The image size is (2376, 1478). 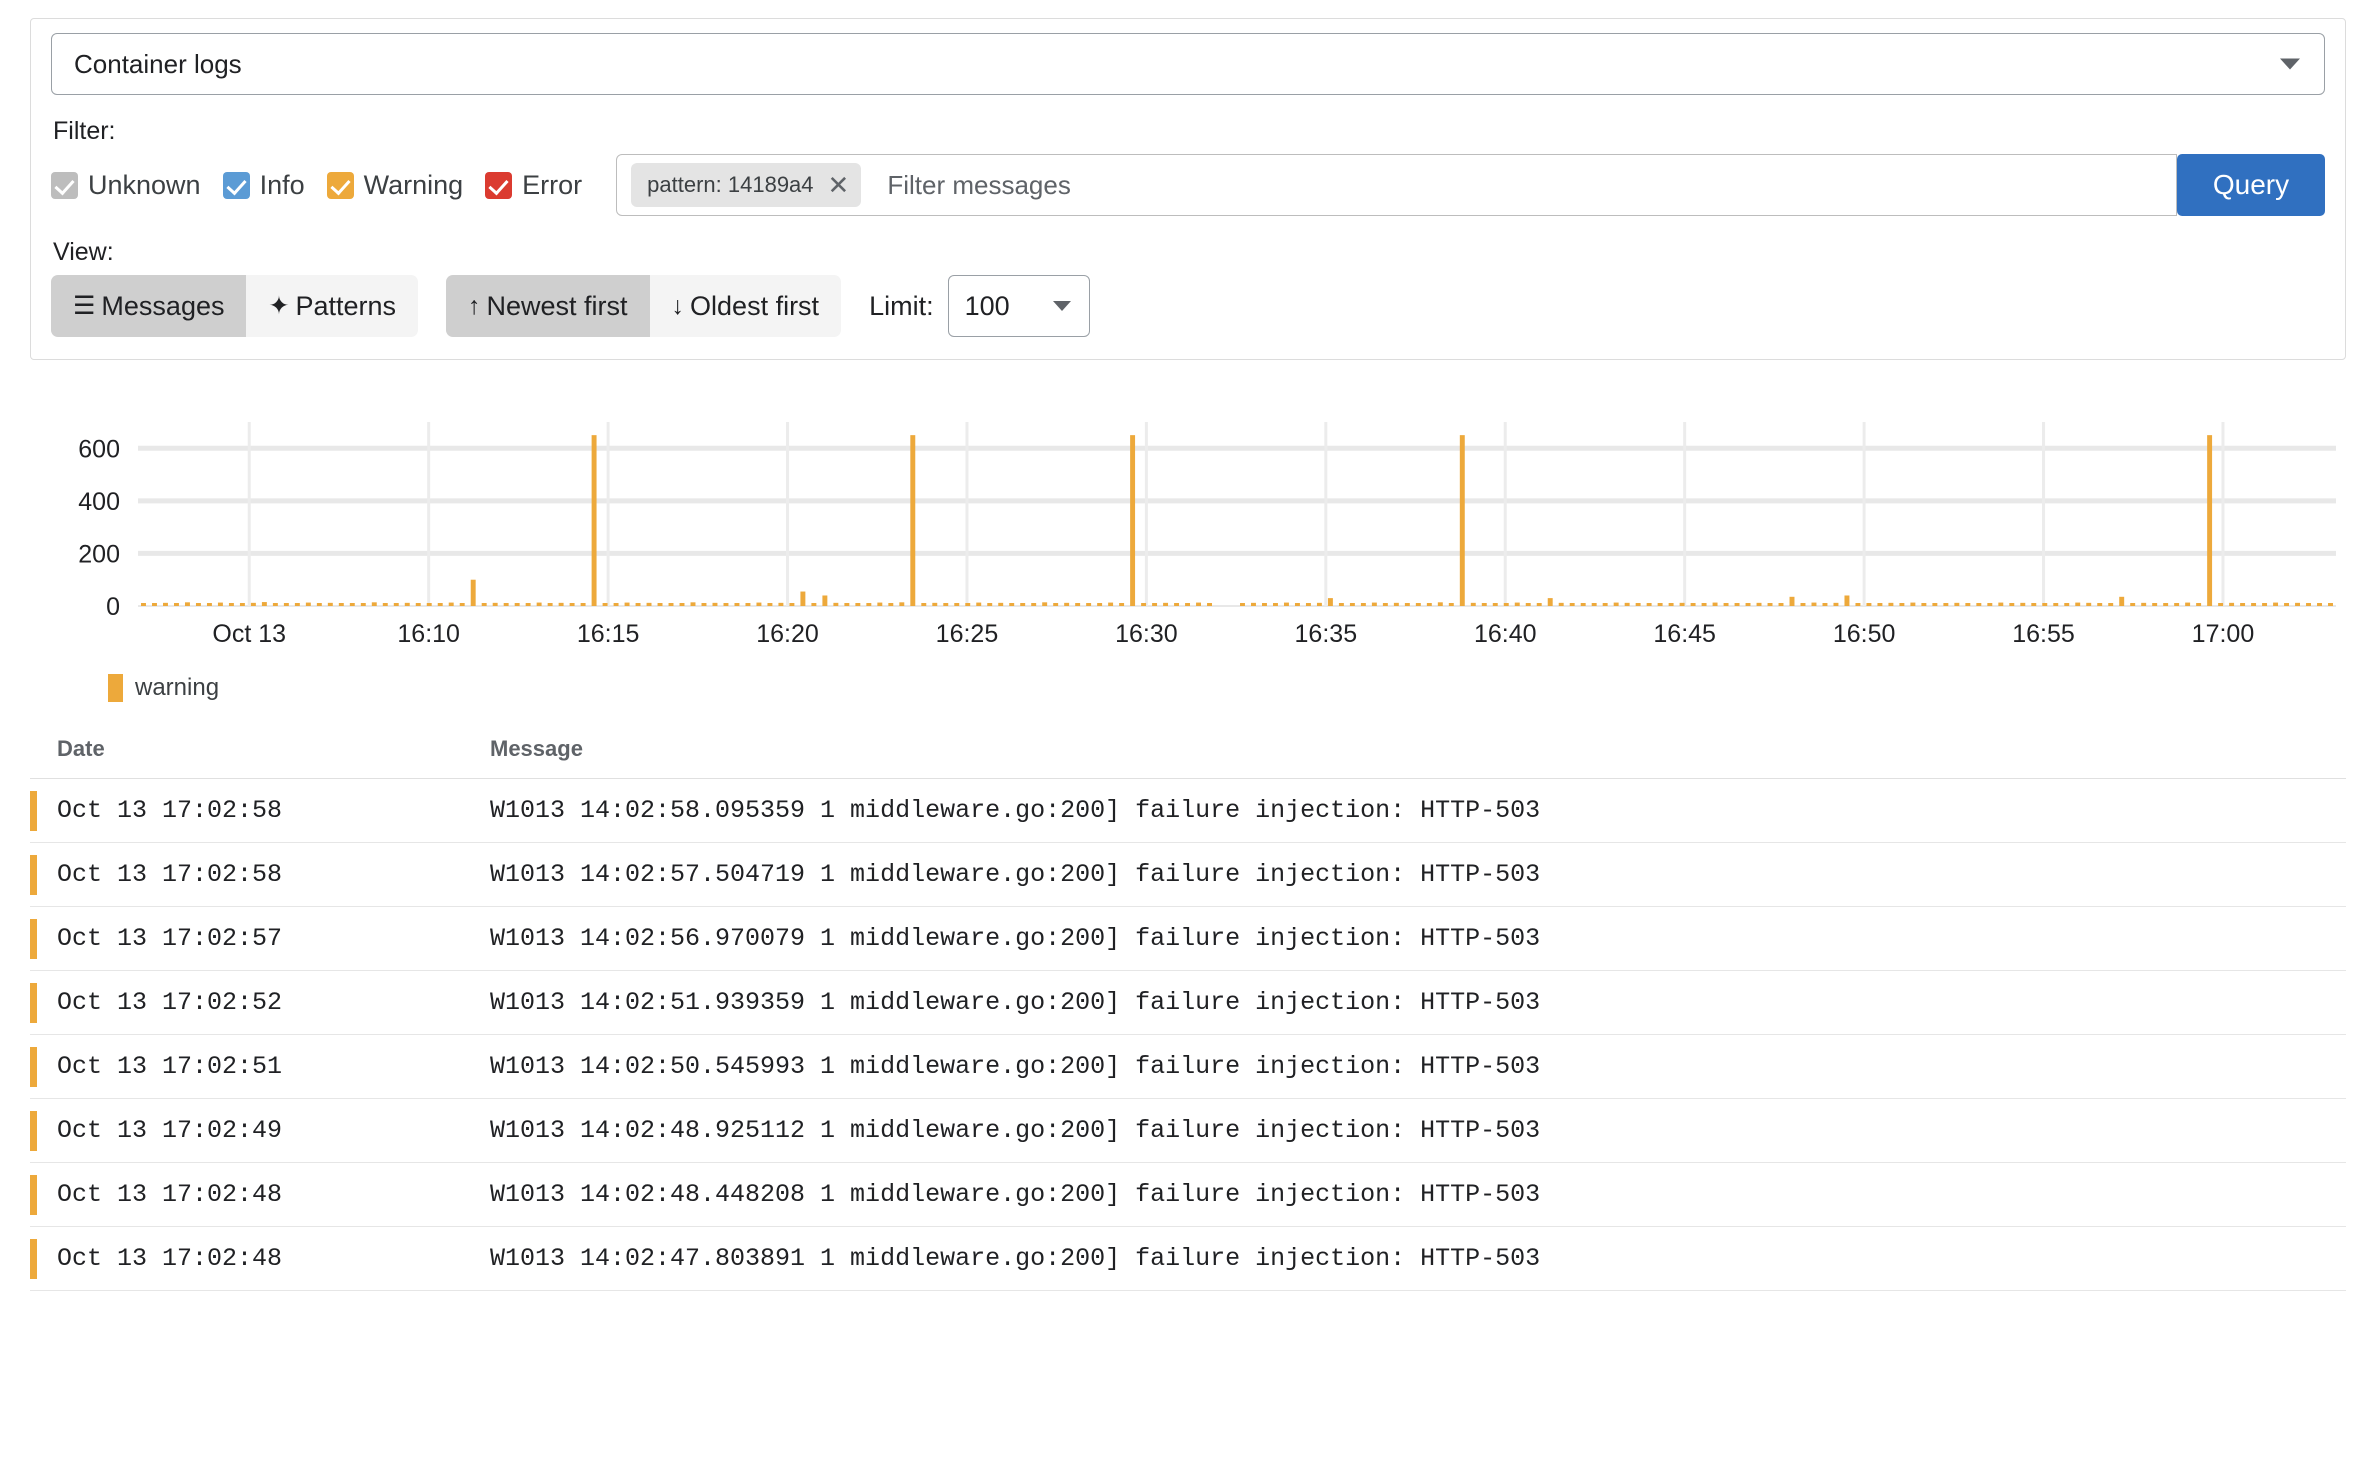 I want to click on log-table-header: Date Message, so click(x=1188, y=757).